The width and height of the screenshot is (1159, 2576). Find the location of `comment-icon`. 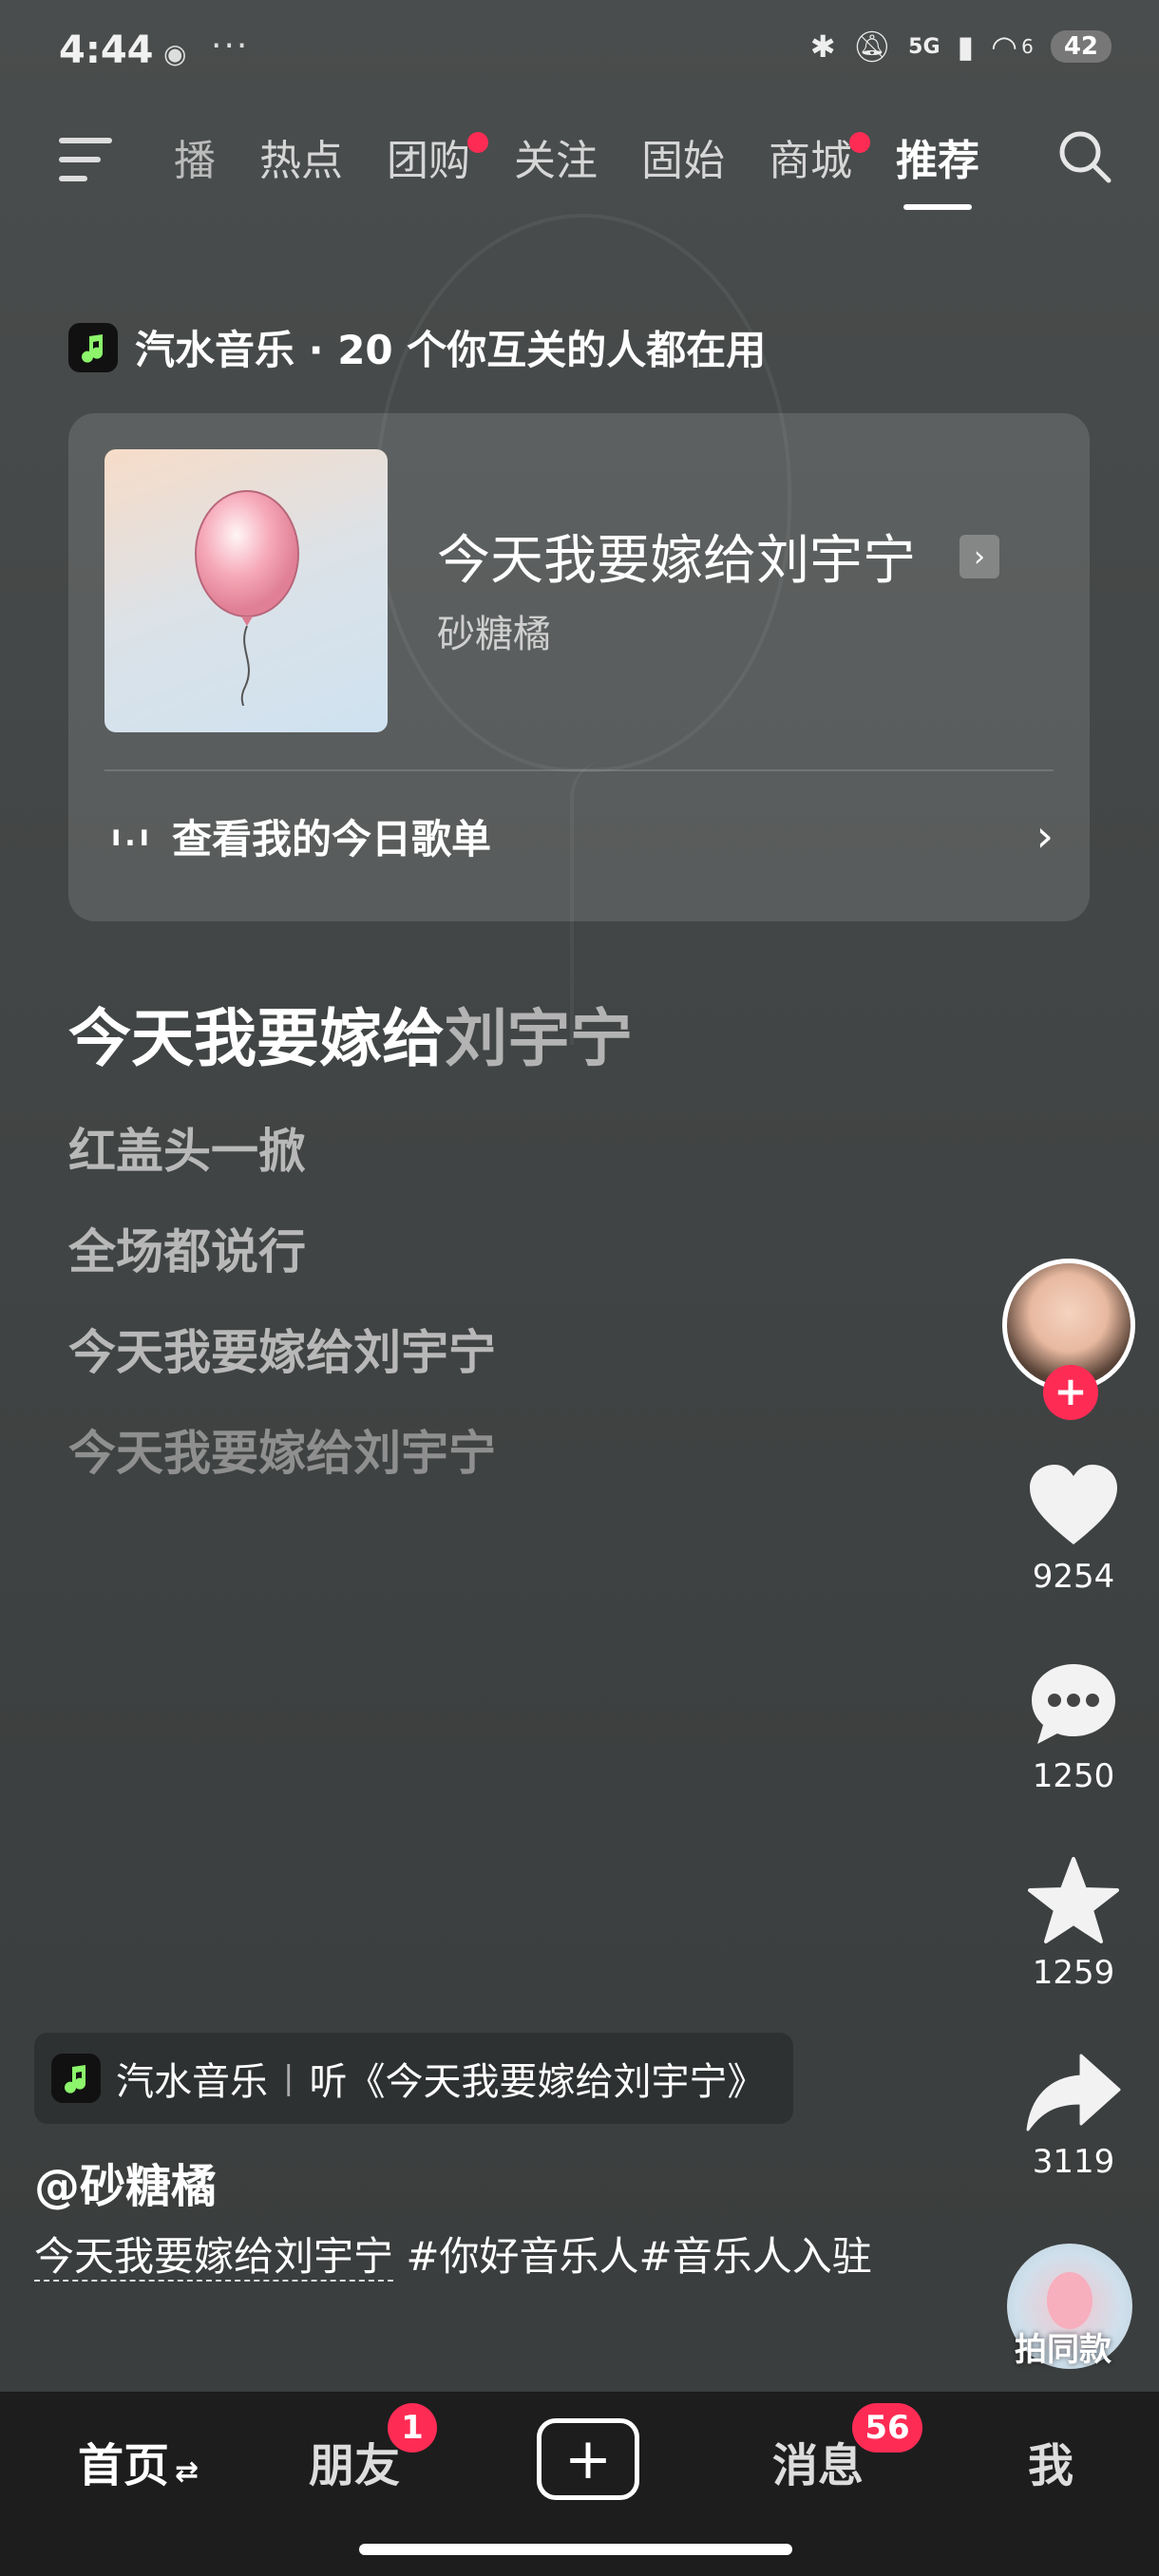

comment-icon is located at coordinates (1073, 1704).